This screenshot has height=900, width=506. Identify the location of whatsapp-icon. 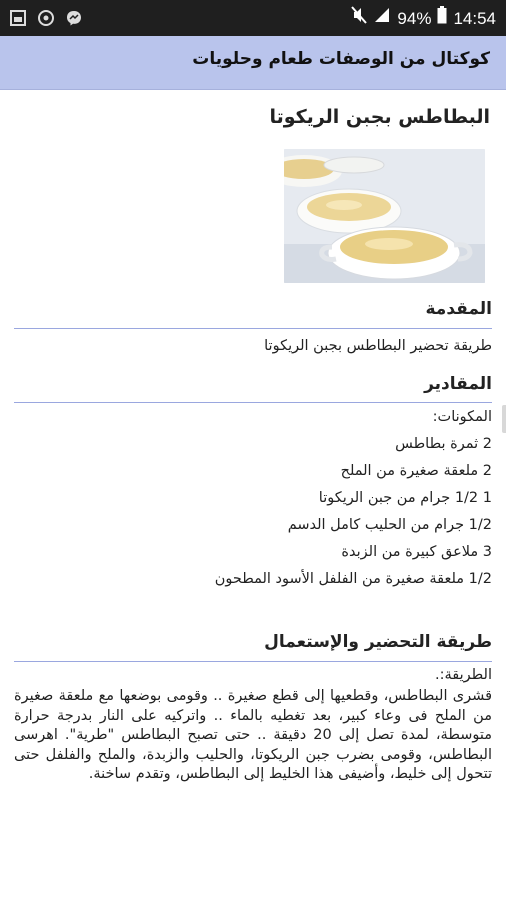
(46, 18).